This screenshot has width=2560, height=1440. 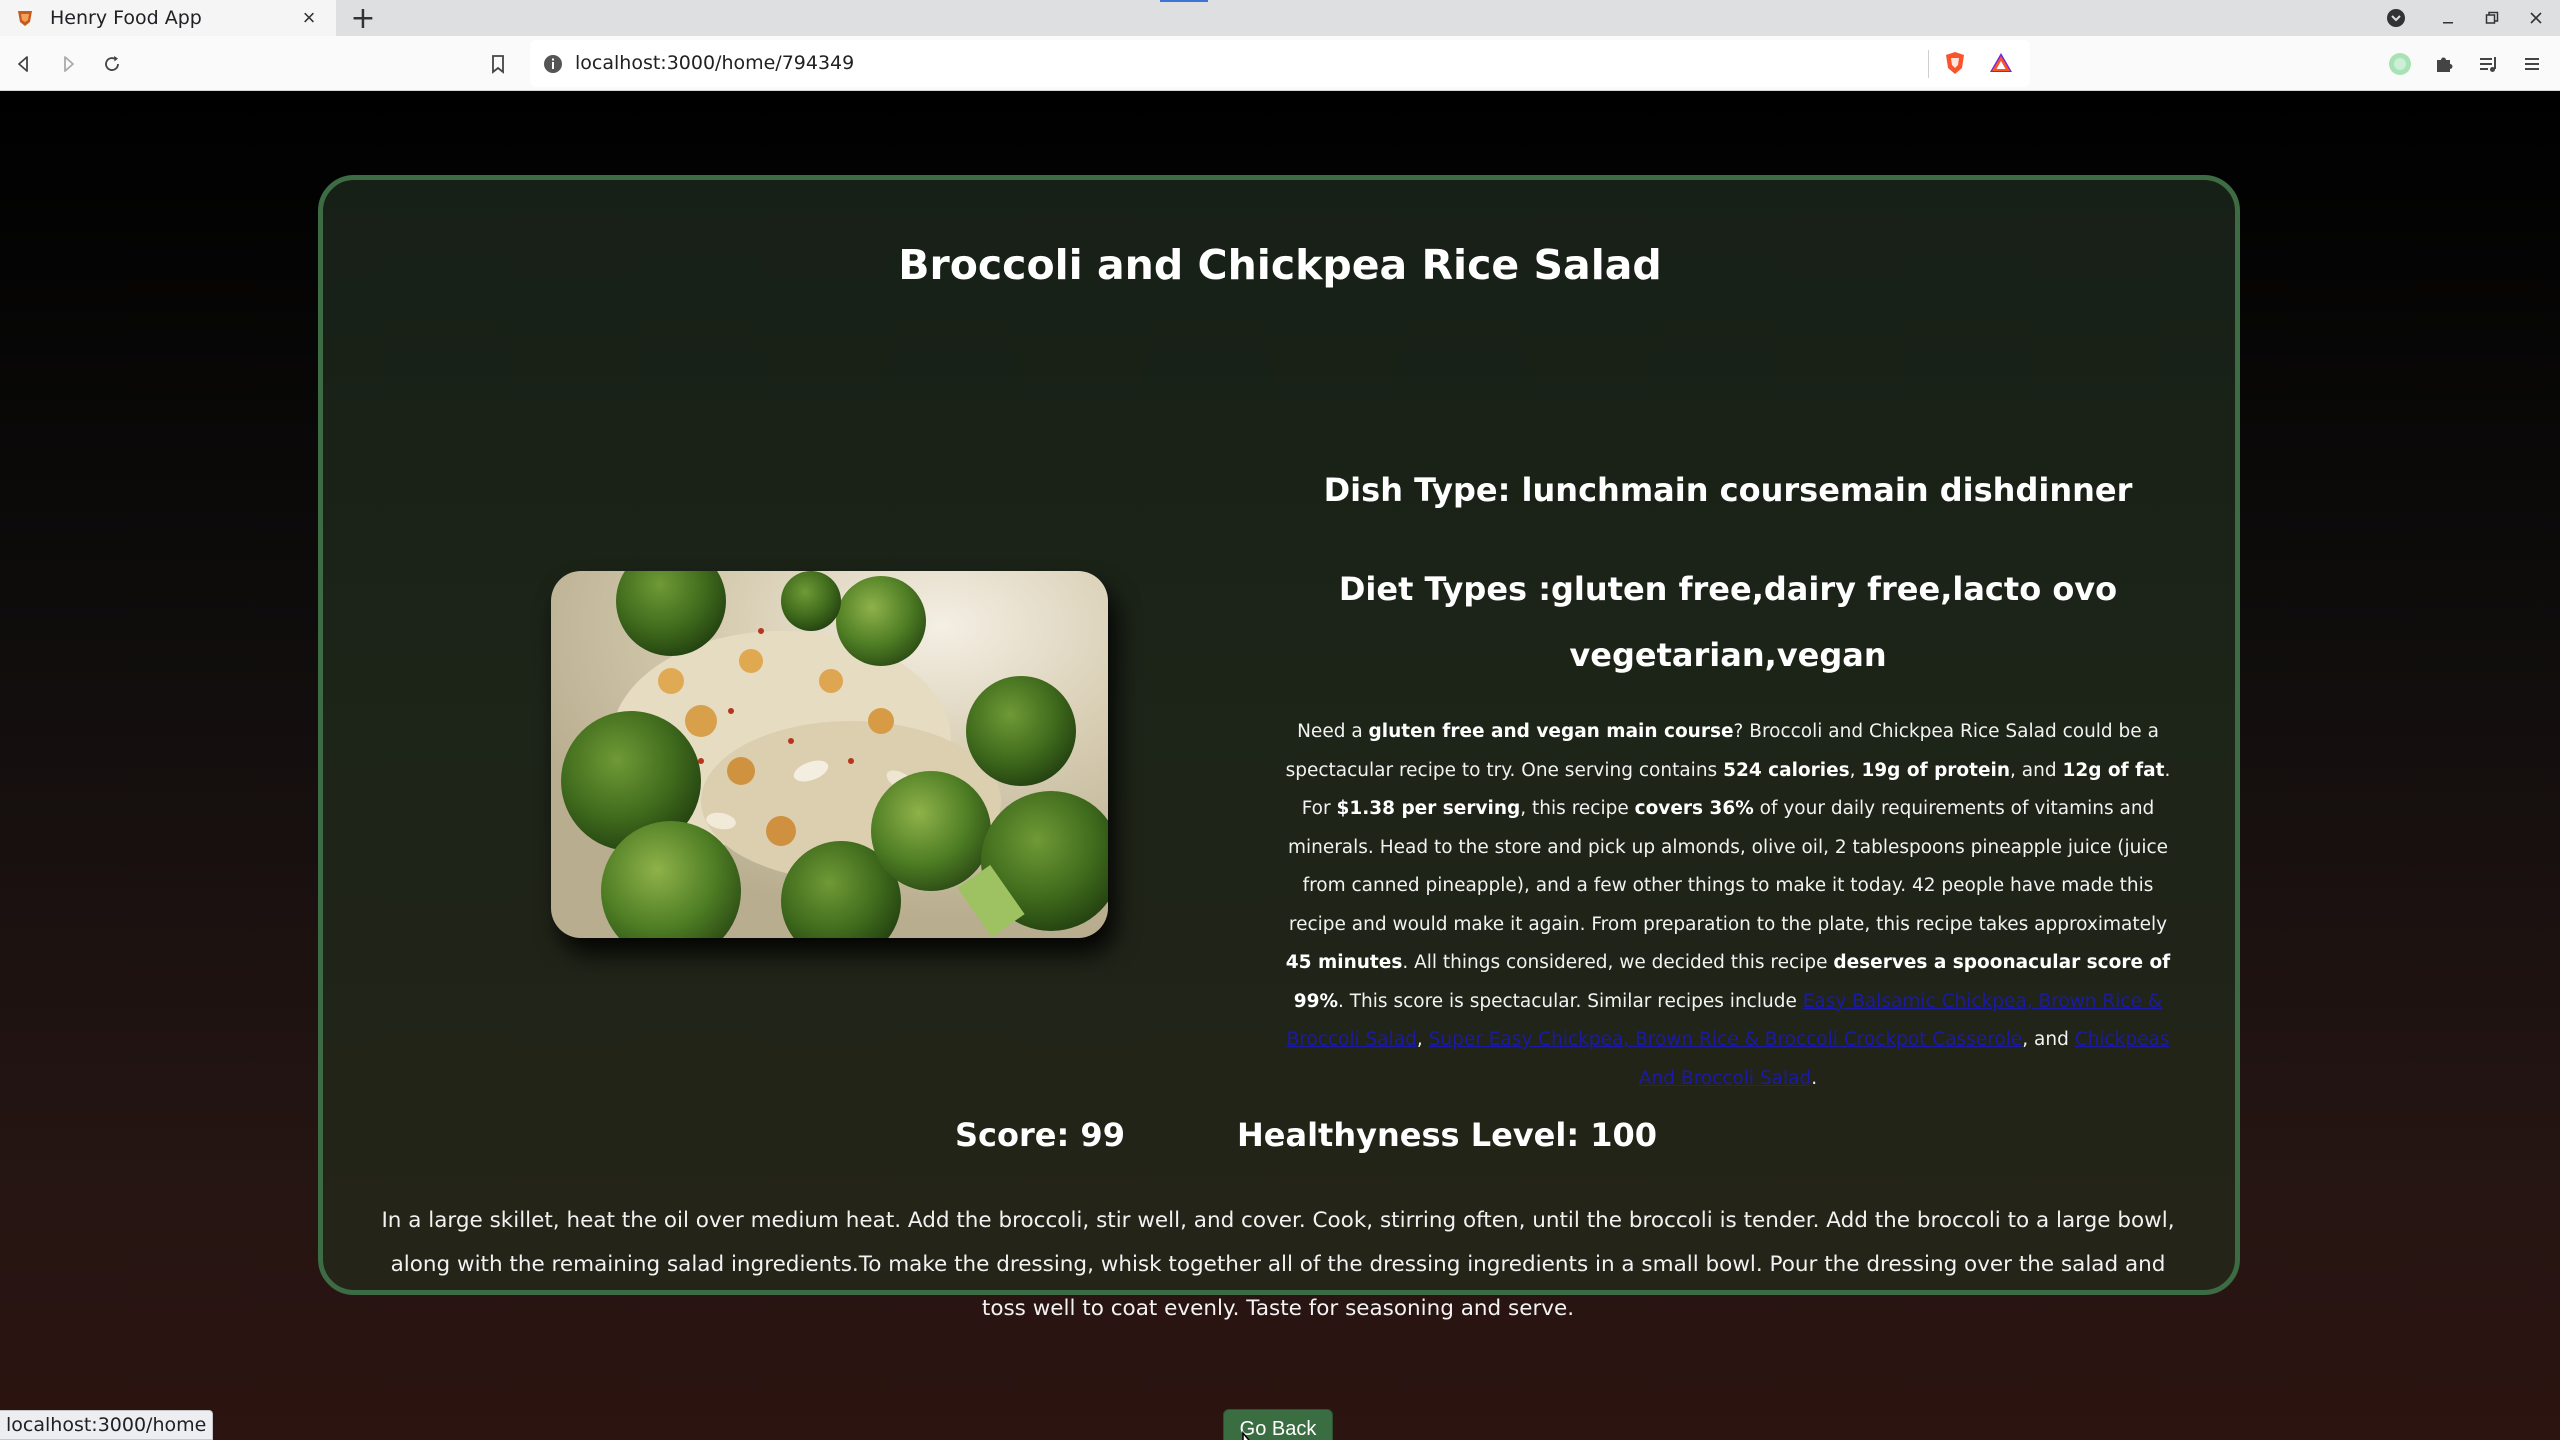 What do you see at coordinates (363, 18) in the screenshot?
I see `plus-icon: +` at bounding box center [363, 18].